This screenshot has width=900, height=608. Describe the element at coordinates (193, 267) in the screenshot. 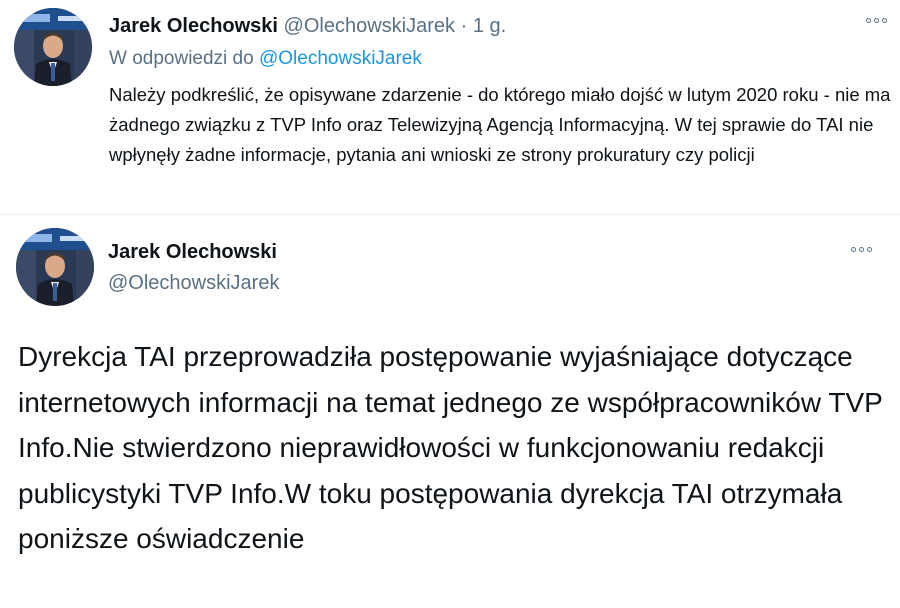

I see `author-block: Jarek Olechowski @OlechowskiJarek` at that location.